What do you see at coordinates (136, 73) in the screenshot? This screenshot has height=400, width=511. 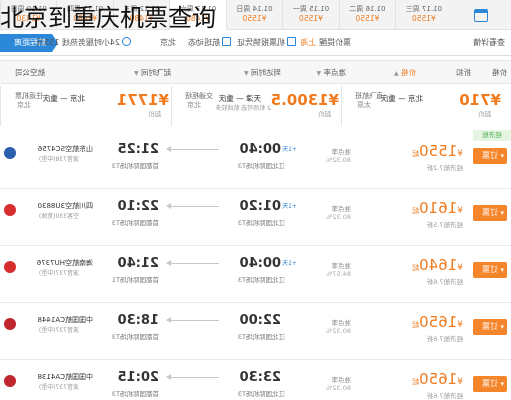 I see `sort-icon: ▼` at bounding box center [136, 73].